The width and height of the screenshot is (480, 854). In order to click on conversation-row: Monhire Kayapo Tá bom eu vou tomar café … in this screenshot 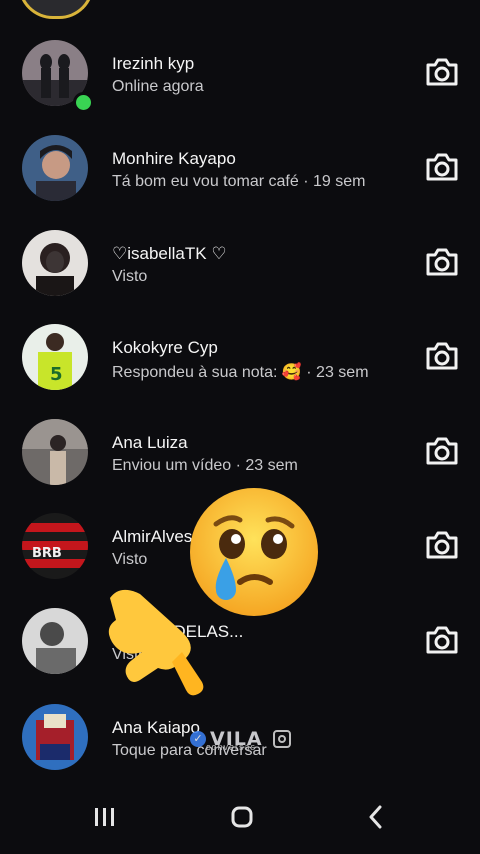, I will do `click(240, 168)`.